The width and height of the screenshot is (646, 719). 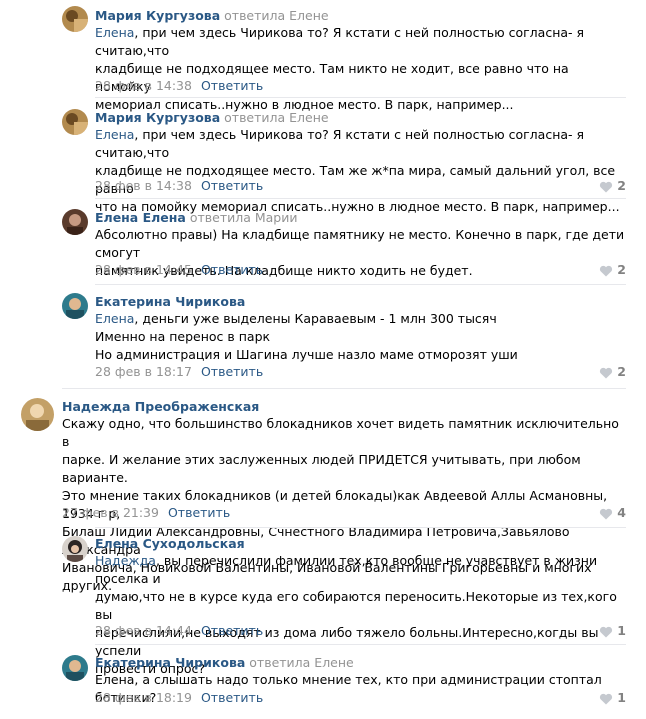 What do you see at coordinates (143, 371) in the screenshot?
I see `comment-date: 28 фев в 18:17` at bounding box center [143, 371].